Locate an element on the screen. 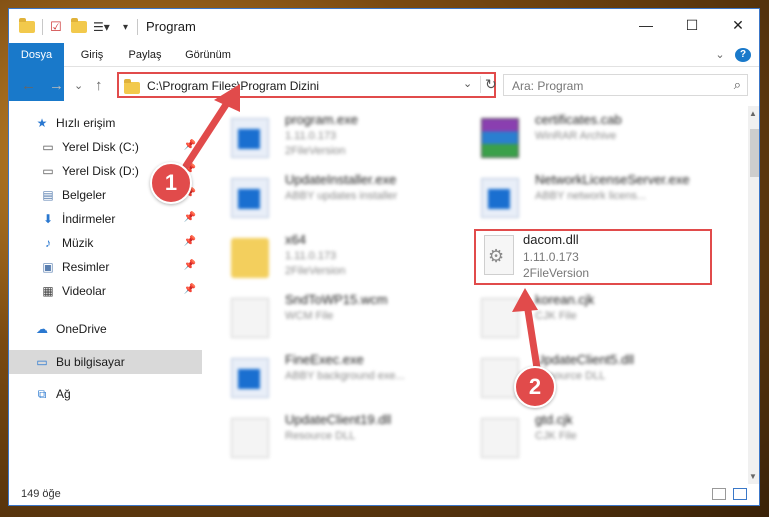  pictures-icon: ▣ is located at coordinates (48, 267).